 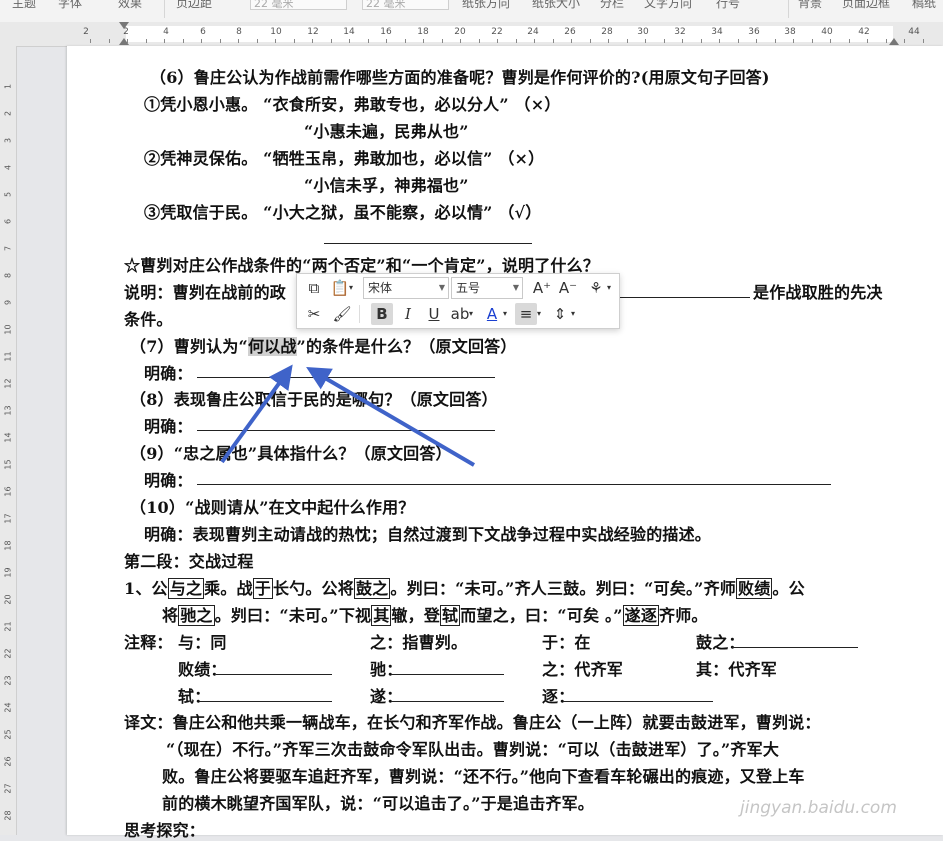 I want to click on manuscript-button: 稿纸, so click(x=924, y=5).